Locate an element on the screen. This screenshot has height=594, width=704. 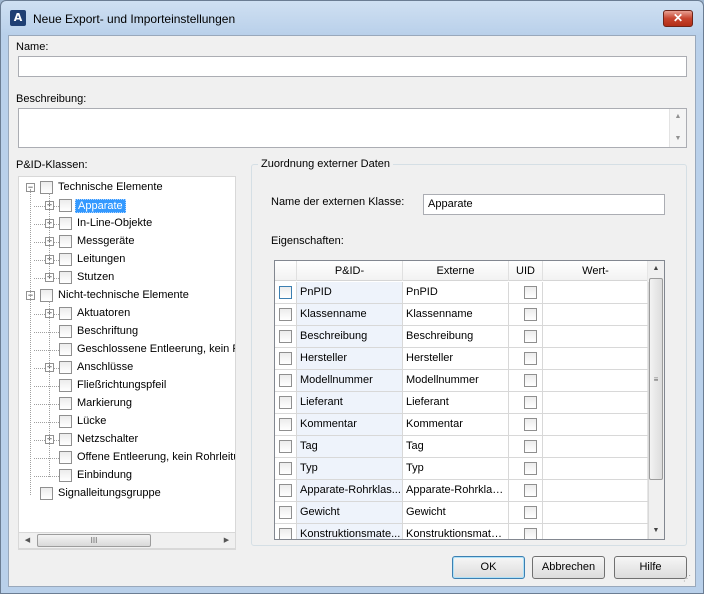
external-property-cell: Apparate-Rohrklasse is located at coordinates (456, 491).